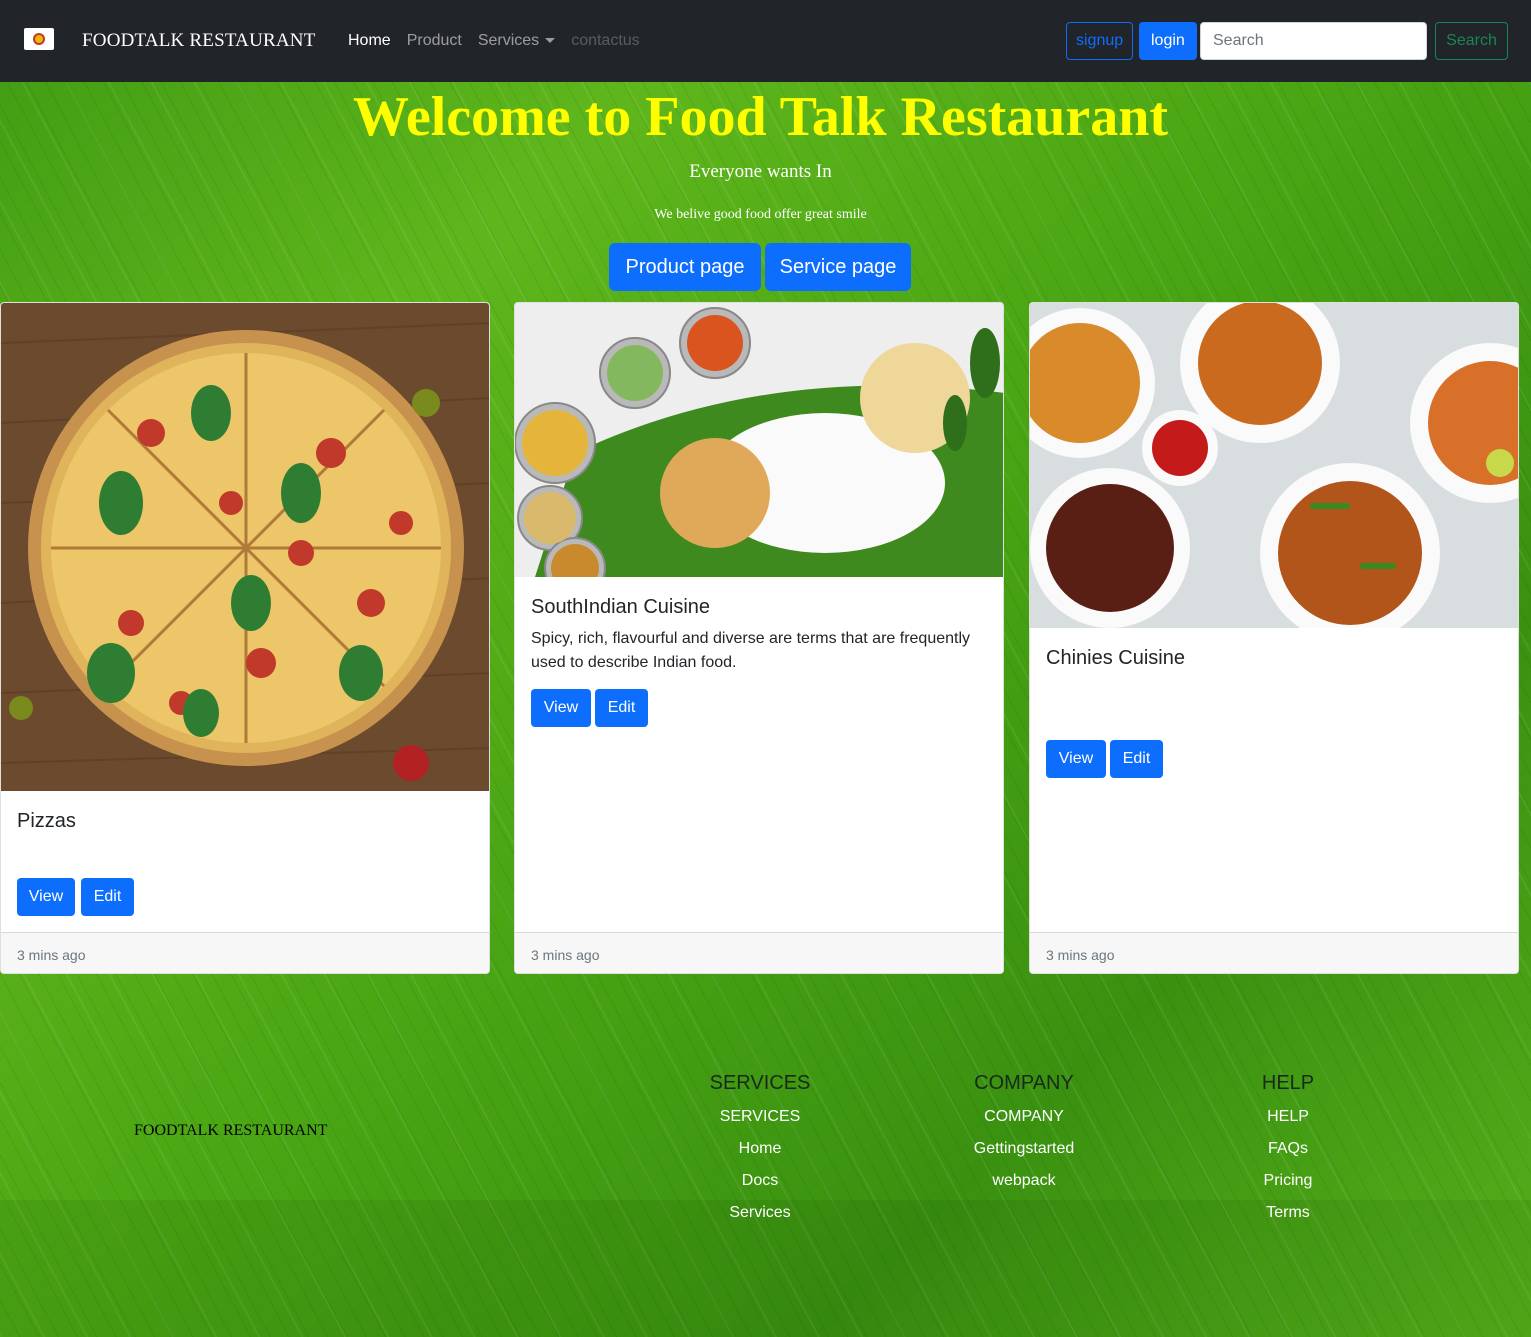 The width and height of the screenshot is (1531, 1337). What do you see at coordinates (1288, 1213) in the screenshot?
I see `footer-link: Terms` at bounding box center [1288, 1213].